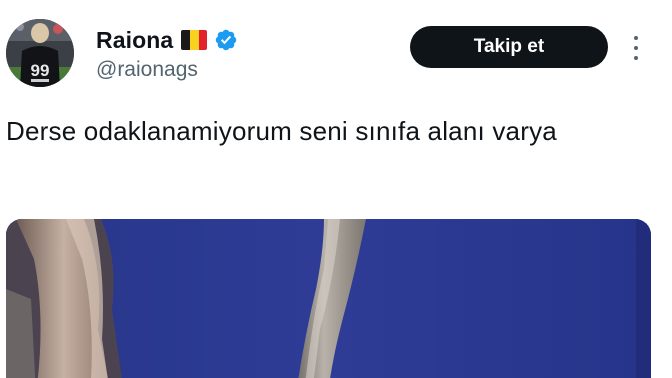  I want to click on flag-stripe-black, so click(185, 40).